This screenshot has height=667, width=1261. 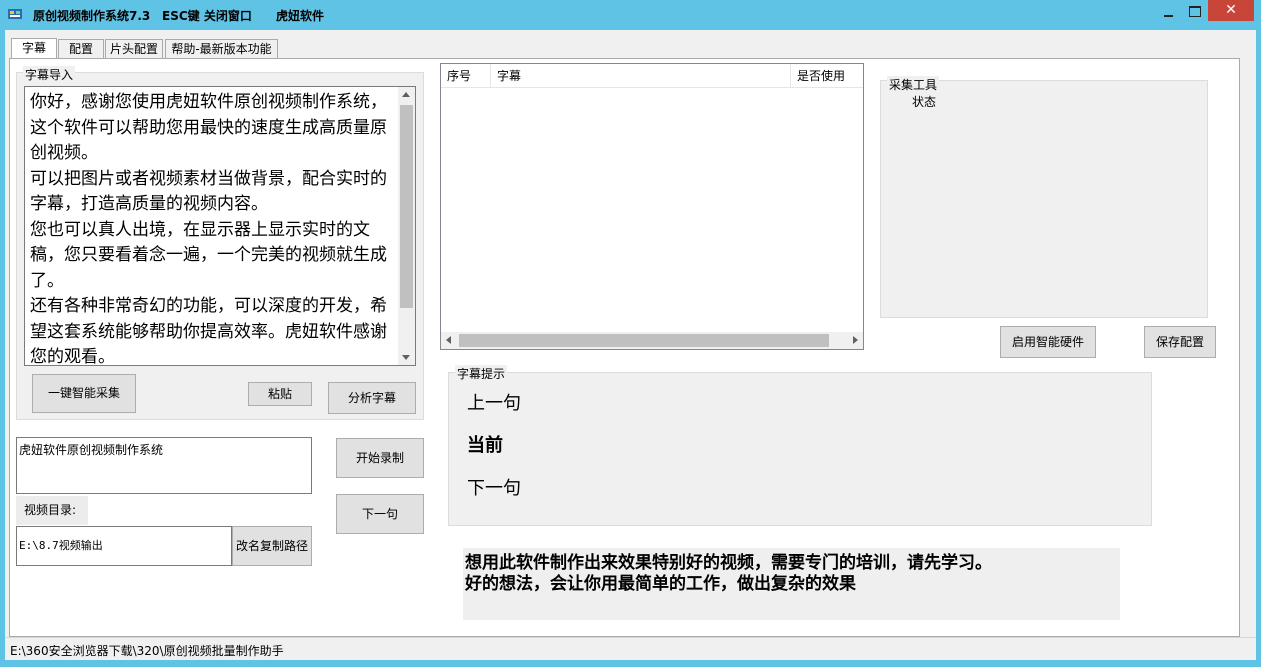 I want to click on previous-sentence-label: 上一句, so click(x=494, y=403).